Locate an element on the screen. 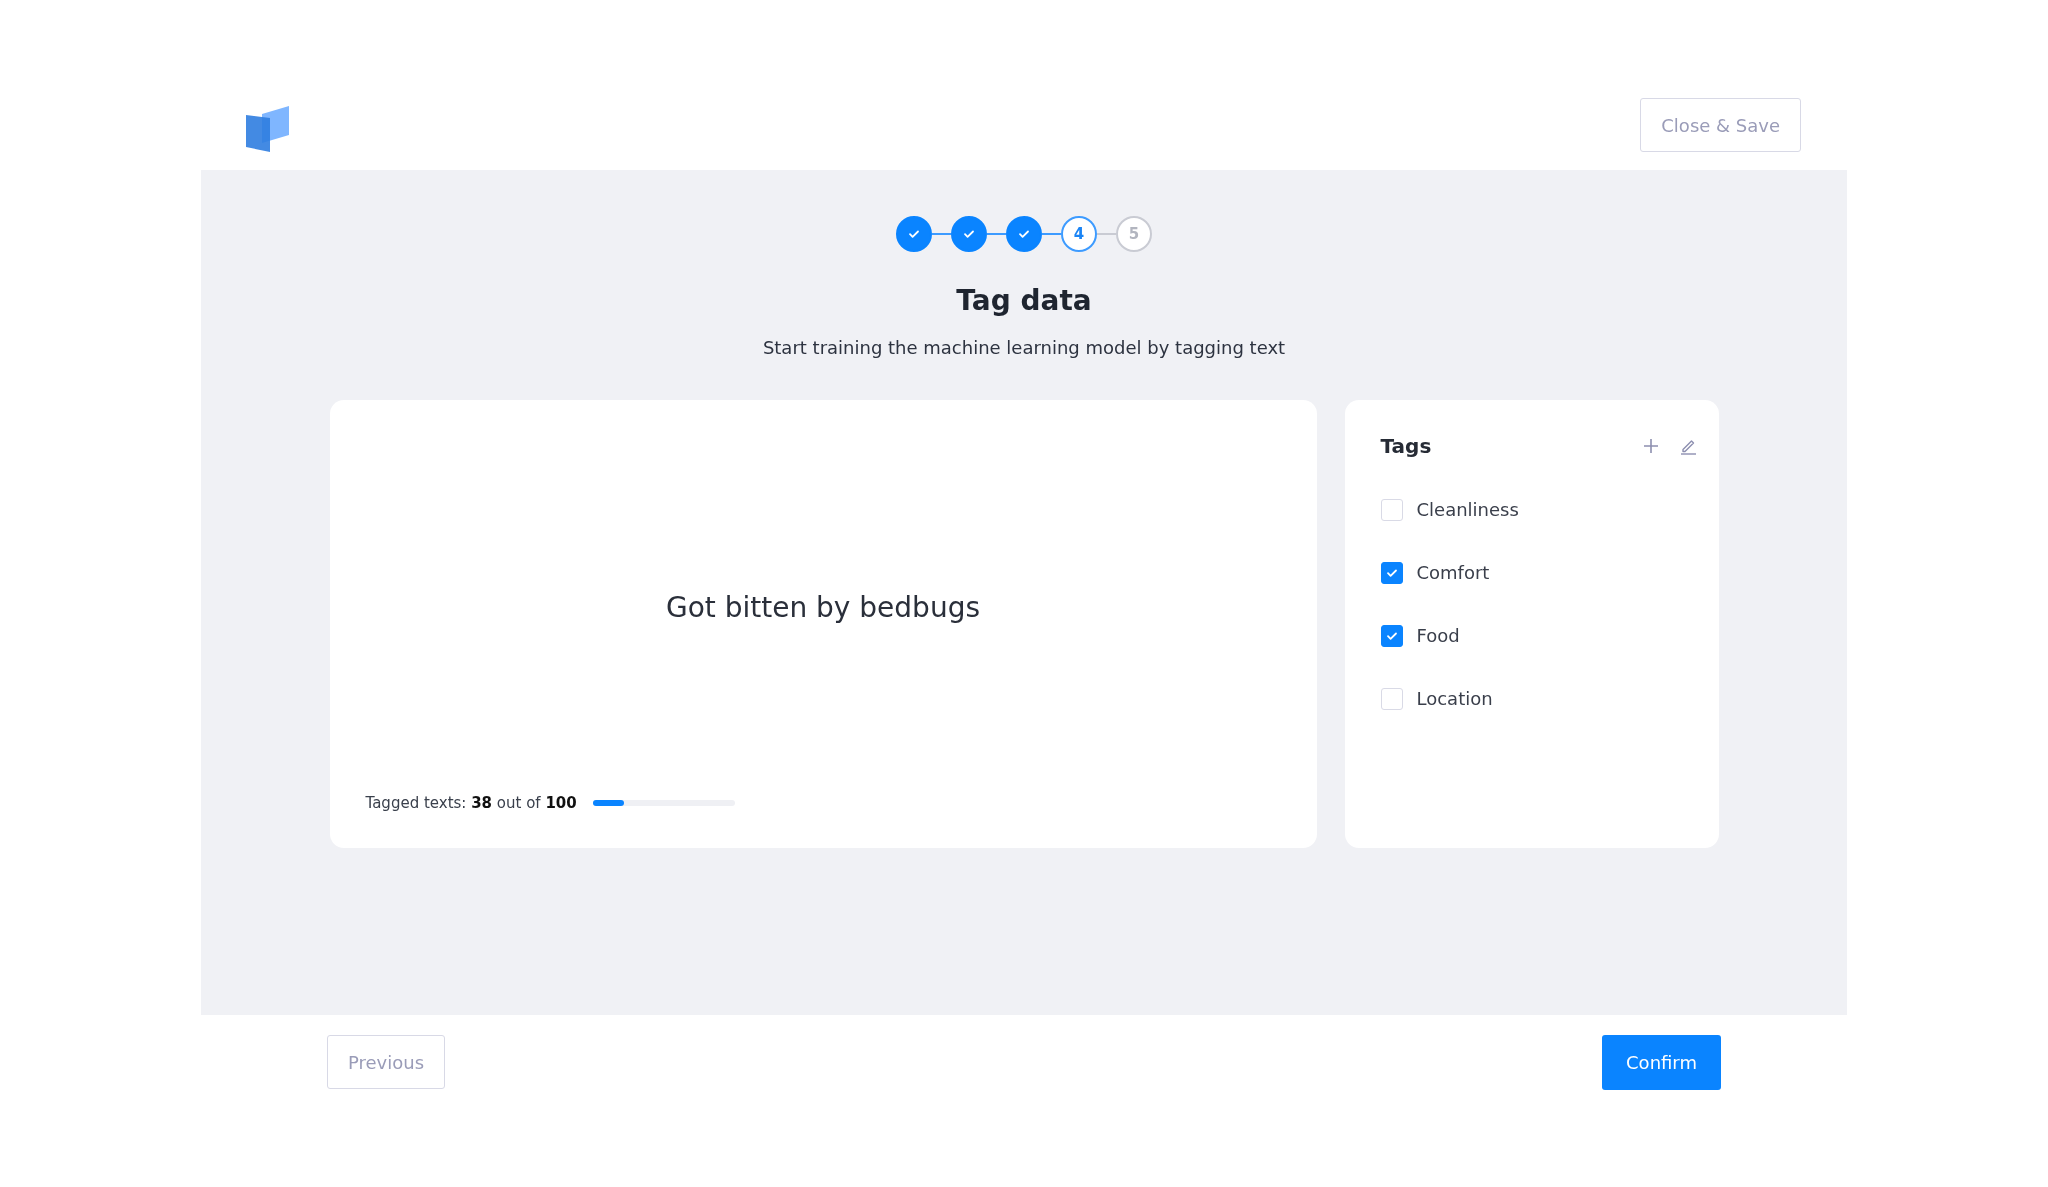 This screenshot has width=2048, height=1187. sample-text: Got bitten by bedbugs is located at coordinates (823, 607).